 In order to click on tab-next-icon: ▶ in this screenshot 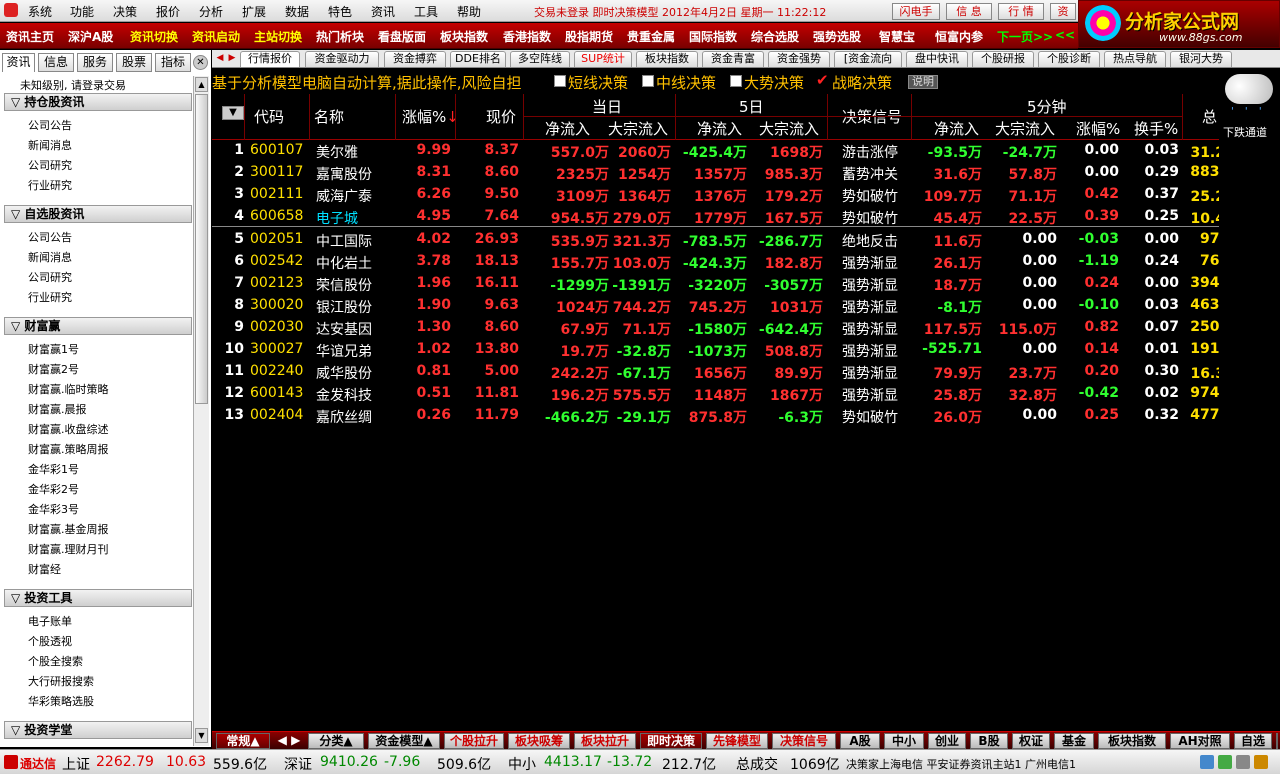, I will do `click(232, 58)`.